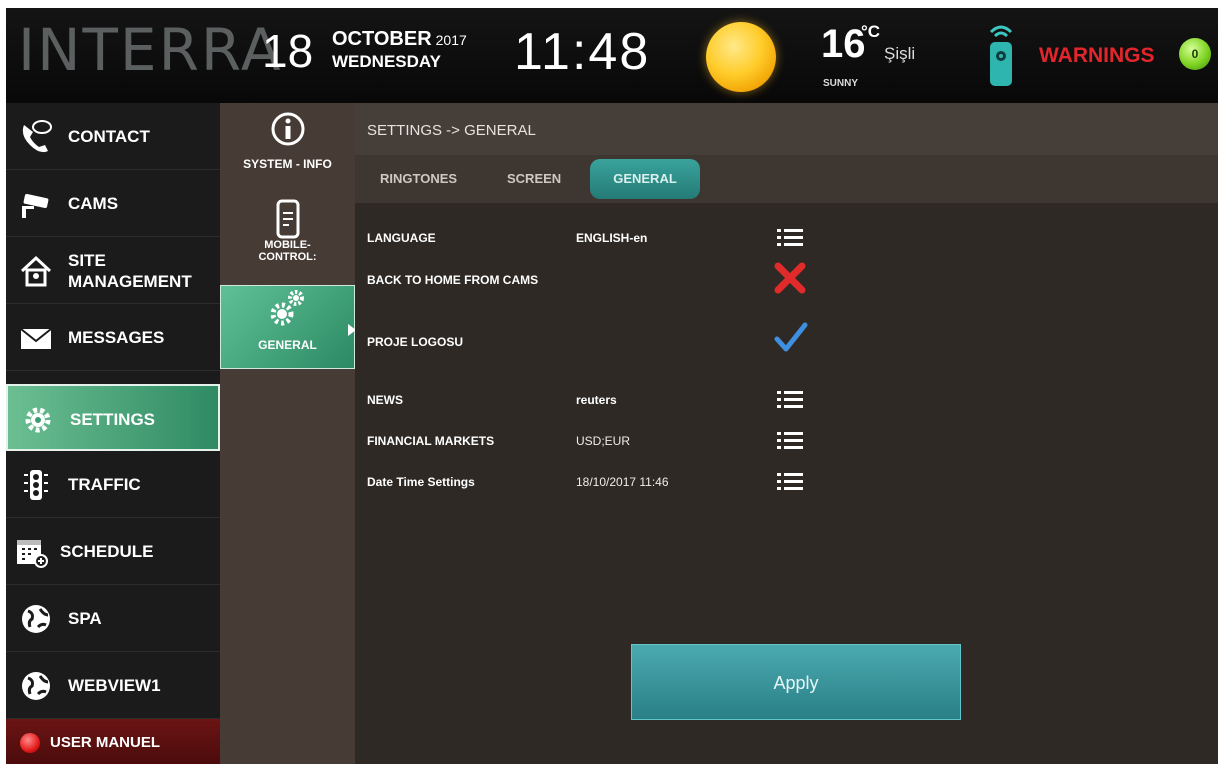  Describe the element at coordinates (288, 51) in the screenshot. I see `date-day: 18` at that location.